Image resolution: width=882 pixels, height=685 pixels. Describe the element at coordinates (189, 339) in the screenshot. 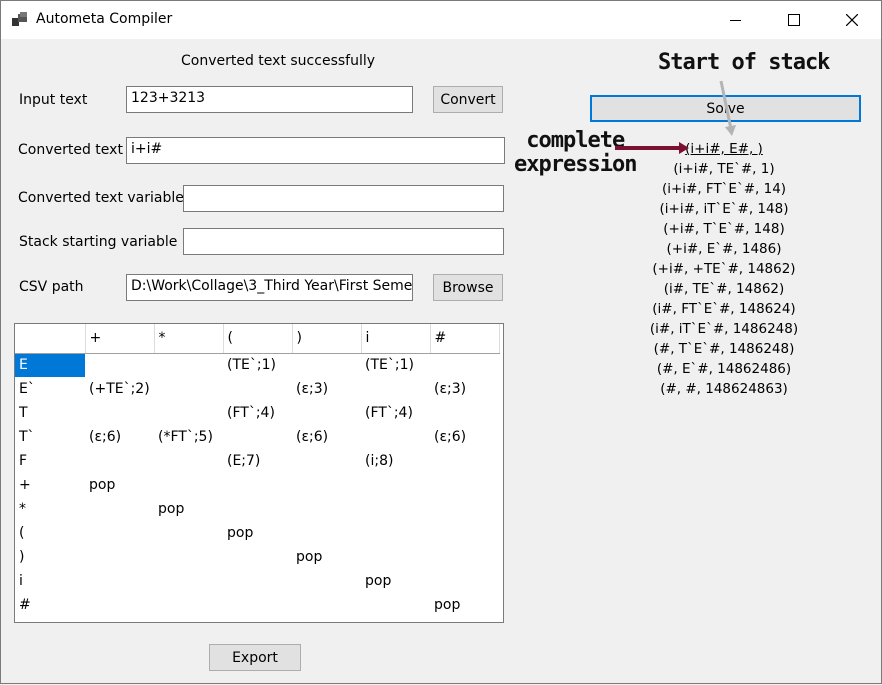

I see `table-column-header: *` at that location.